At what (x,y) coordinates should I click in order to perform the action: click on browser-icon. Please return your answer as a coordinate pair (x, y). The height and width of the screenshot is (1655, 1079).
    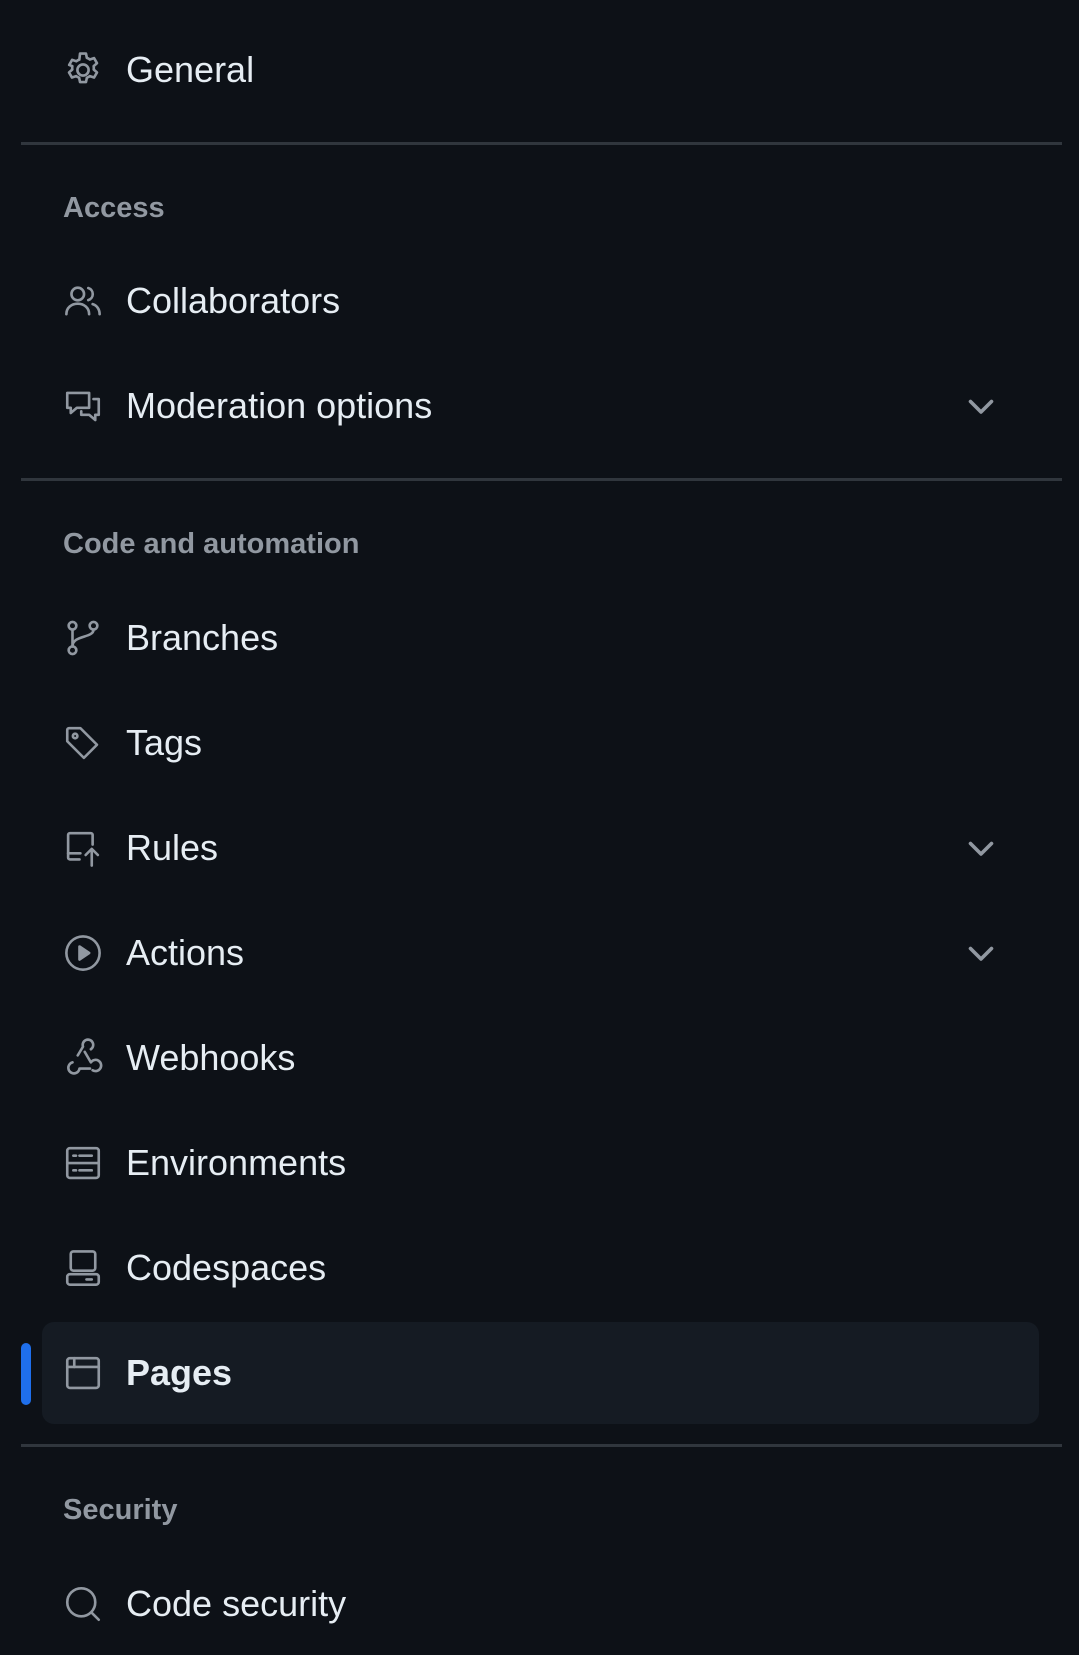
    Looking at the image, I should click on (83, 1373).